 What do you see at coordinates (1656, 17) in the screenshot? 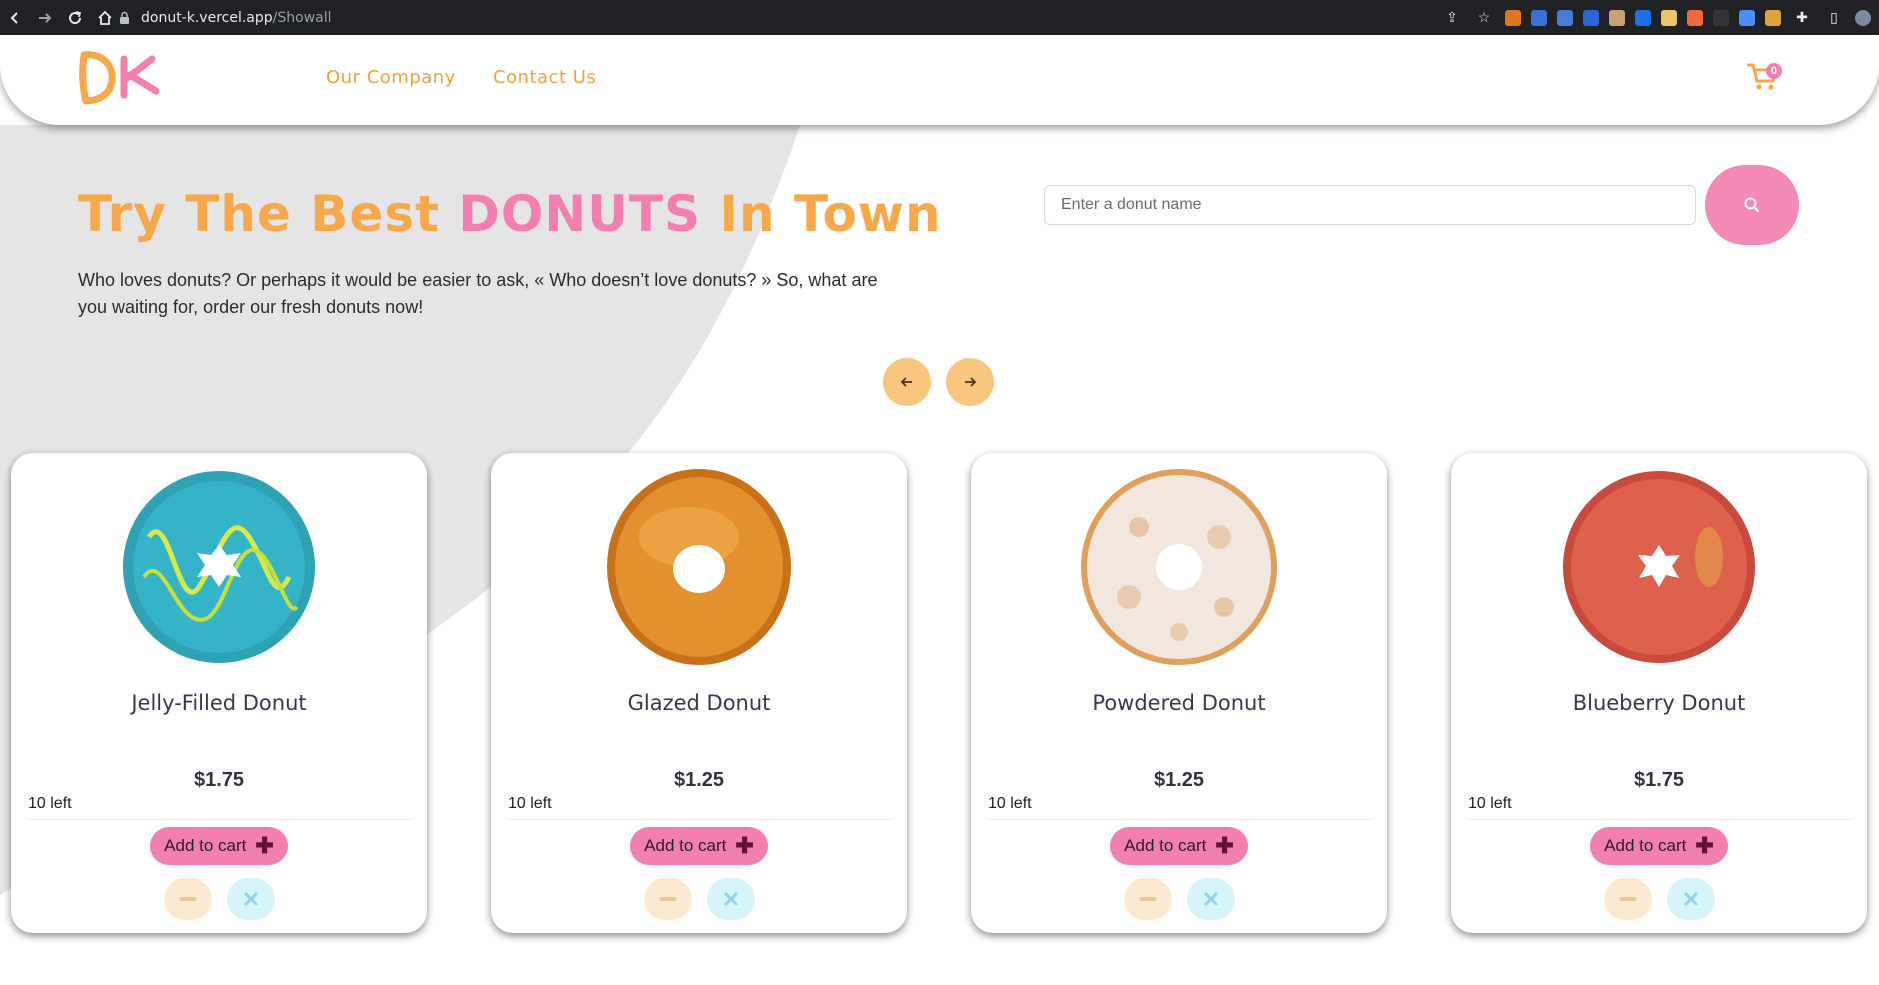
I see `browser-extensions: ⇪ ☆ ✚ ▯` at bounding box center [1656, 17].